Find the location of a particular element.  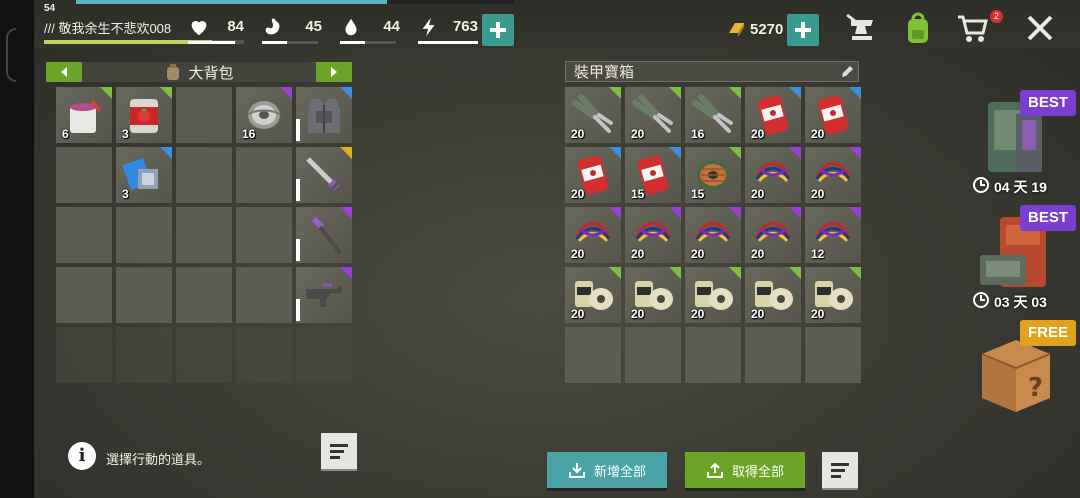

inventory-slot: 12 is located at coordinates (833, 235).